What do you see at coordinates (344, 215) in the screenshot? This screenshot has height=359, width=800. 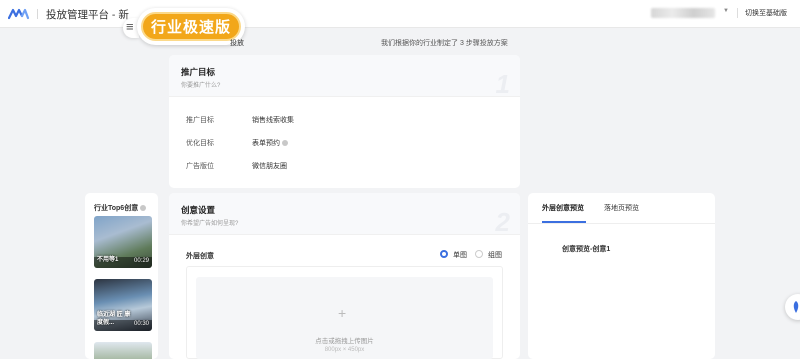 I see `creative-card-header: 创意设置 你希望广告如何呈现? 2` at bounding box center [344, 215].